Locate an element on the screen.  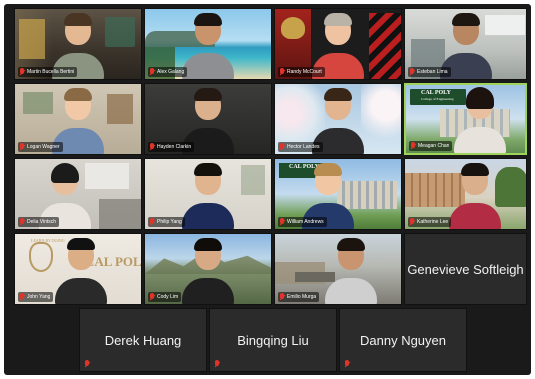
participant-name: Genevieve Softleigh is located at coordinates (465, 269).